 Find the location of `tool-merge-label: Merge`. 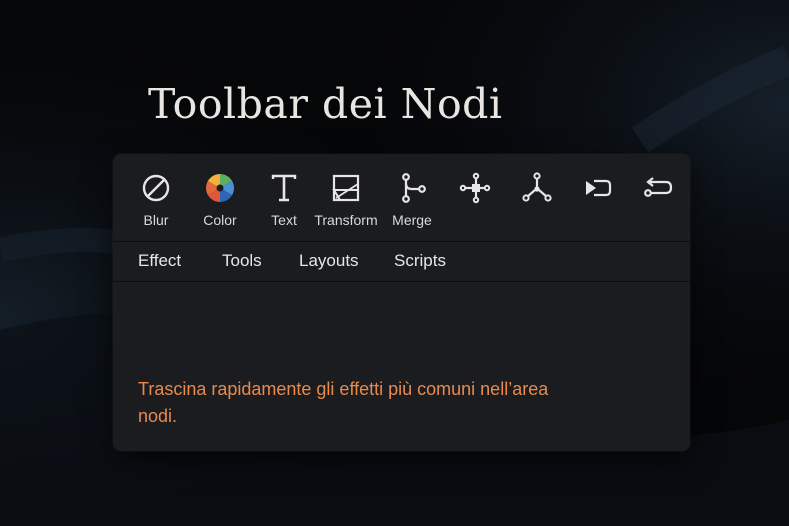

tool-merge-label: Merge is located at coordinates (412, 220).